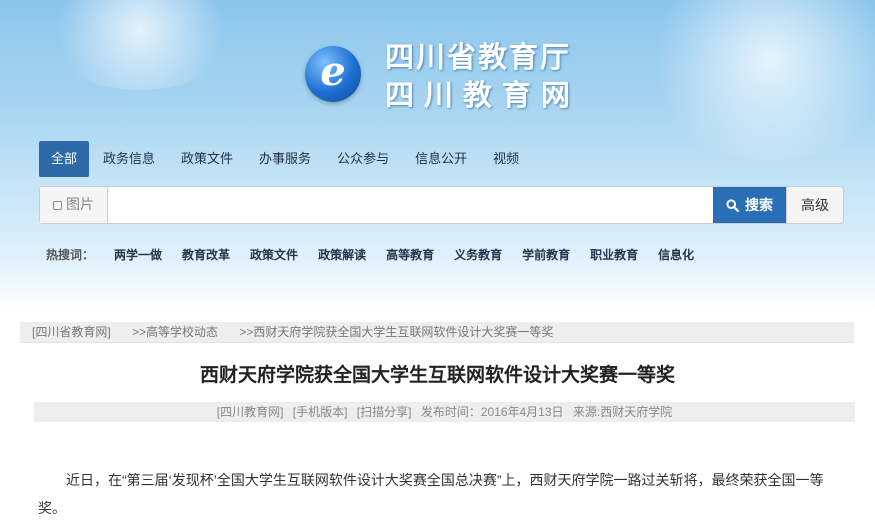  What do you see at coordinates (759, 206) in the screenshot?
I see `search-button-label: 搜索` at bounding box center [759, 206].